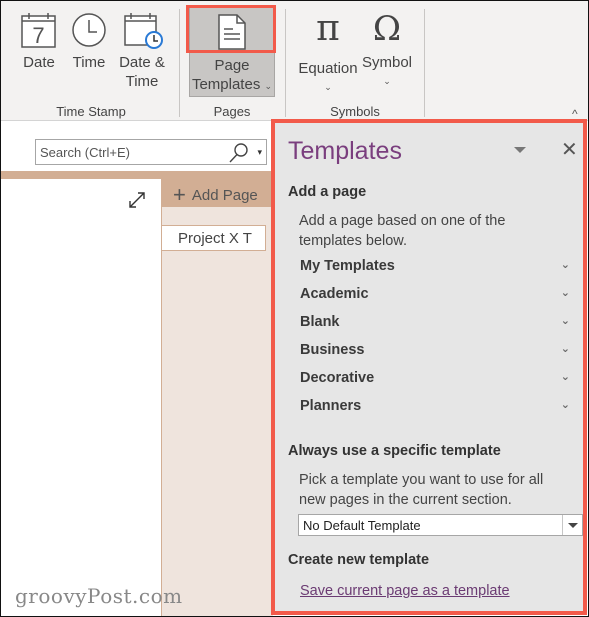 The width and height of the screenshot is (589, 617). Describe the element at coordinates (334, 294) in the screenshot. I see `category-label: Academic` at that location.